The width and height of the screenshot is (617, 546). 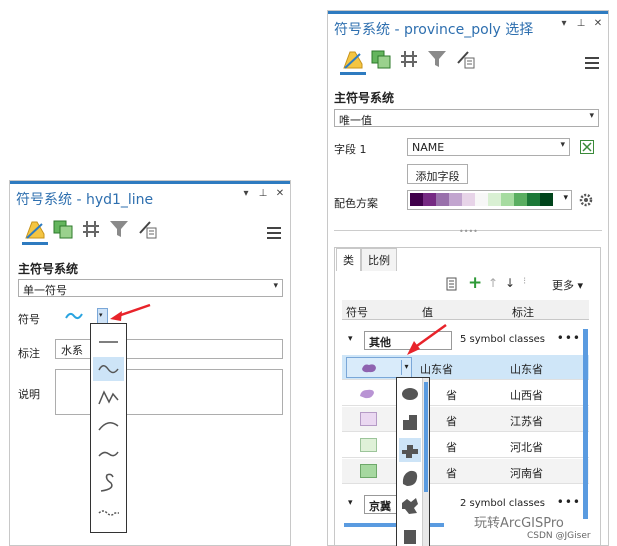 I want to click on arc-line-icon, so click(x=108, y=426).